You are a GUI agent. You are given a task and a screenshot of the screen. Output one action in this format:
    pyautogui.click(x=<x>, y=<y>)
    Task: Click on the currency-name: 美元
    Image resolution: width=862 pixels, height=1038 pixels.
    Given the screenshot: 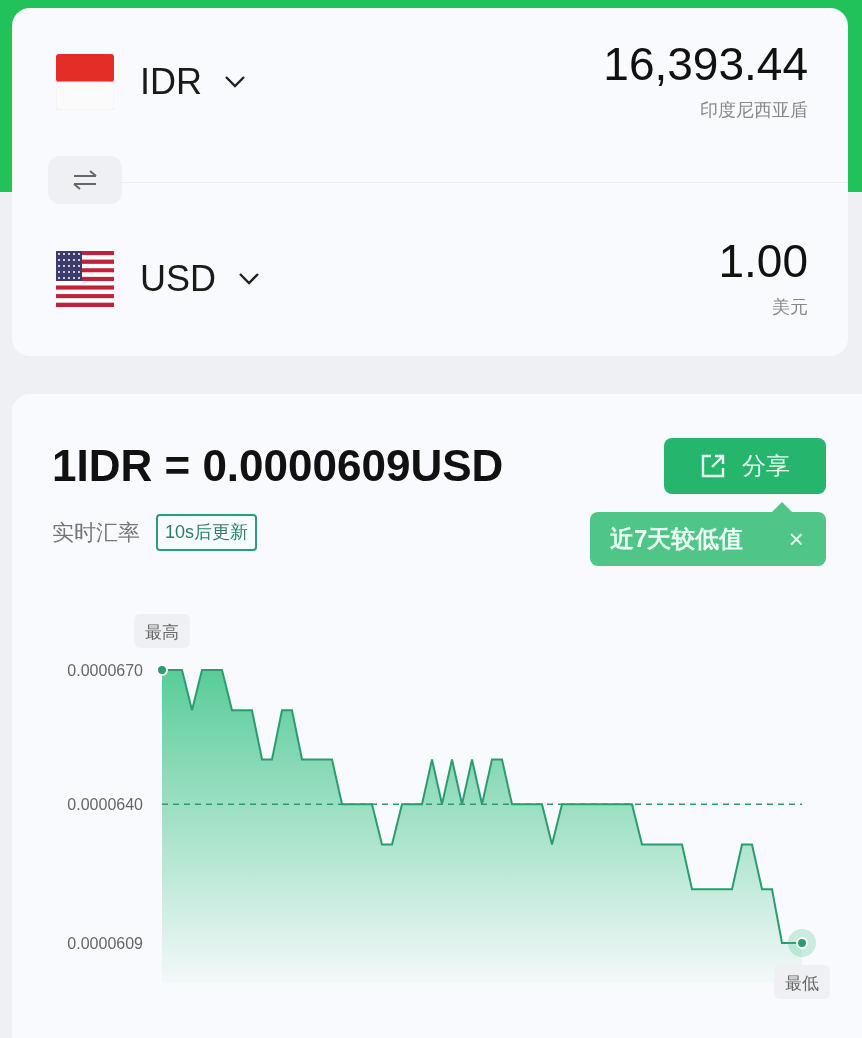 What is the action you would take?
    pyautogui.click(x=790, y=307)
    